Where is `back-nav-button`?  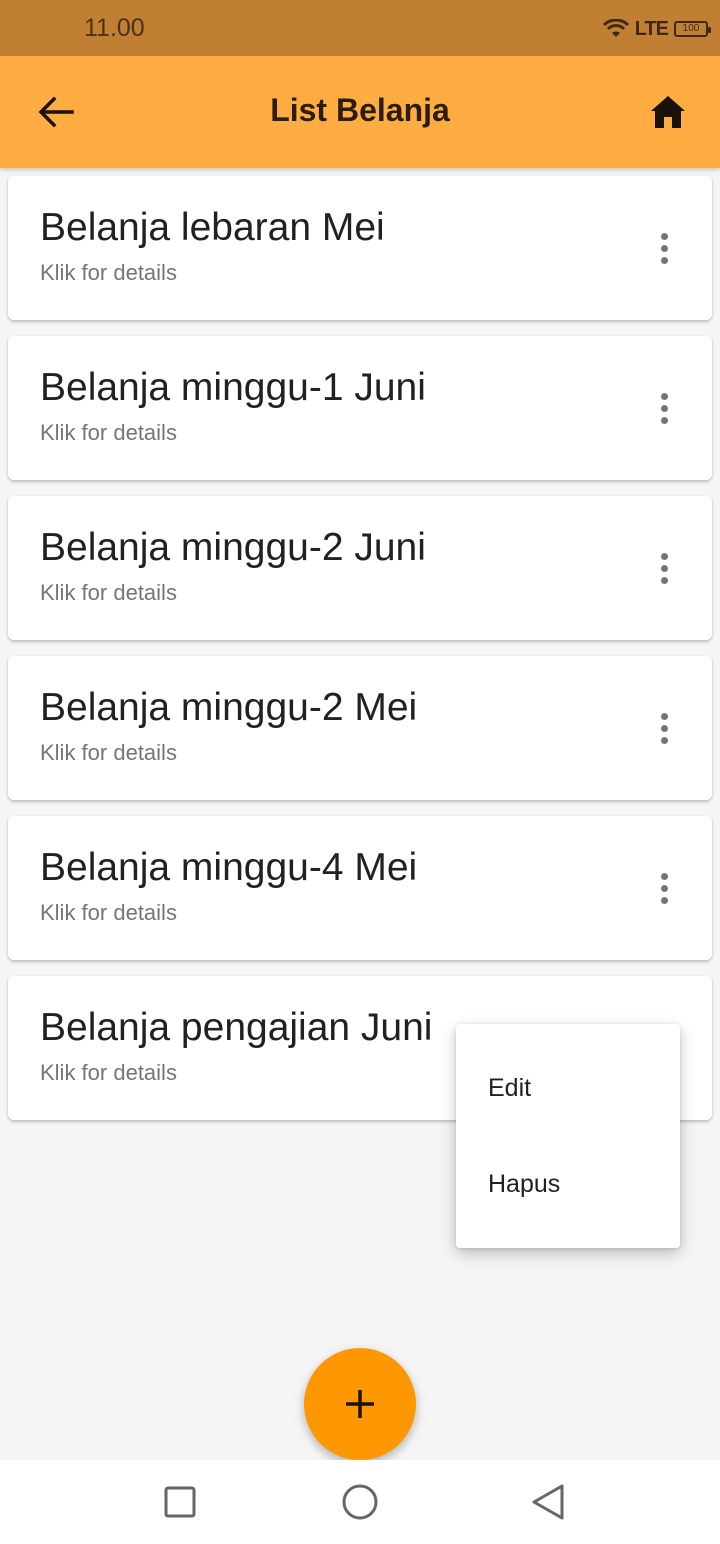 back-nav-button is located at coordinates (548, 1502).